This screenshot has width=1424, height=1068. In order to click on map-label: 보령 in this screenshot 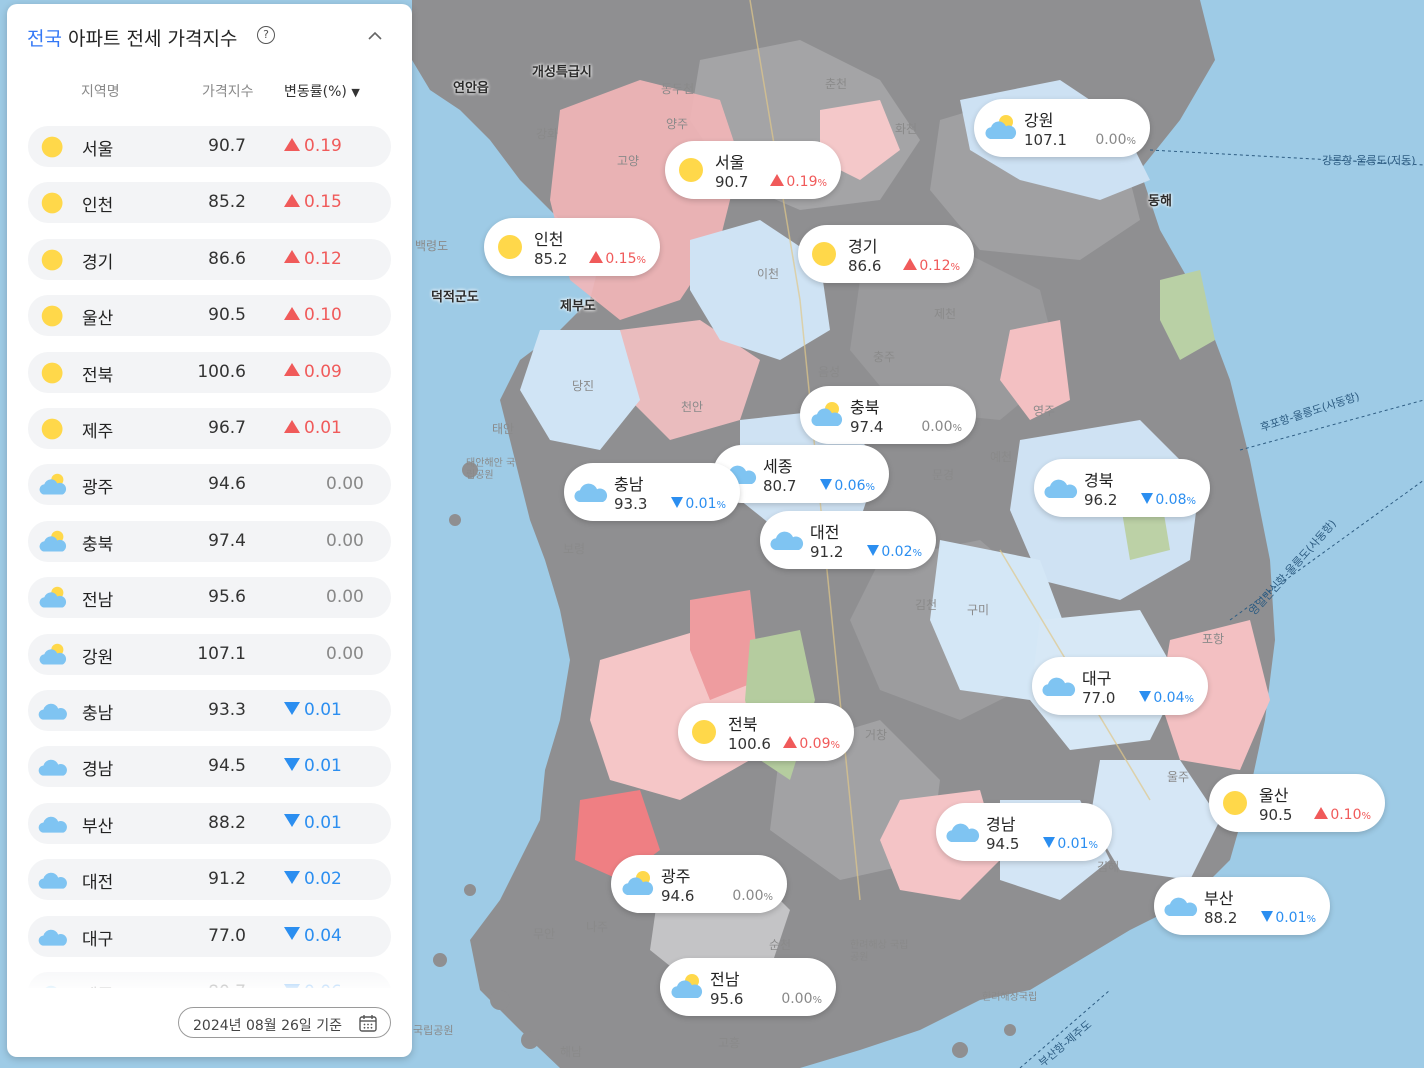, I will do `click(574, 549)`.